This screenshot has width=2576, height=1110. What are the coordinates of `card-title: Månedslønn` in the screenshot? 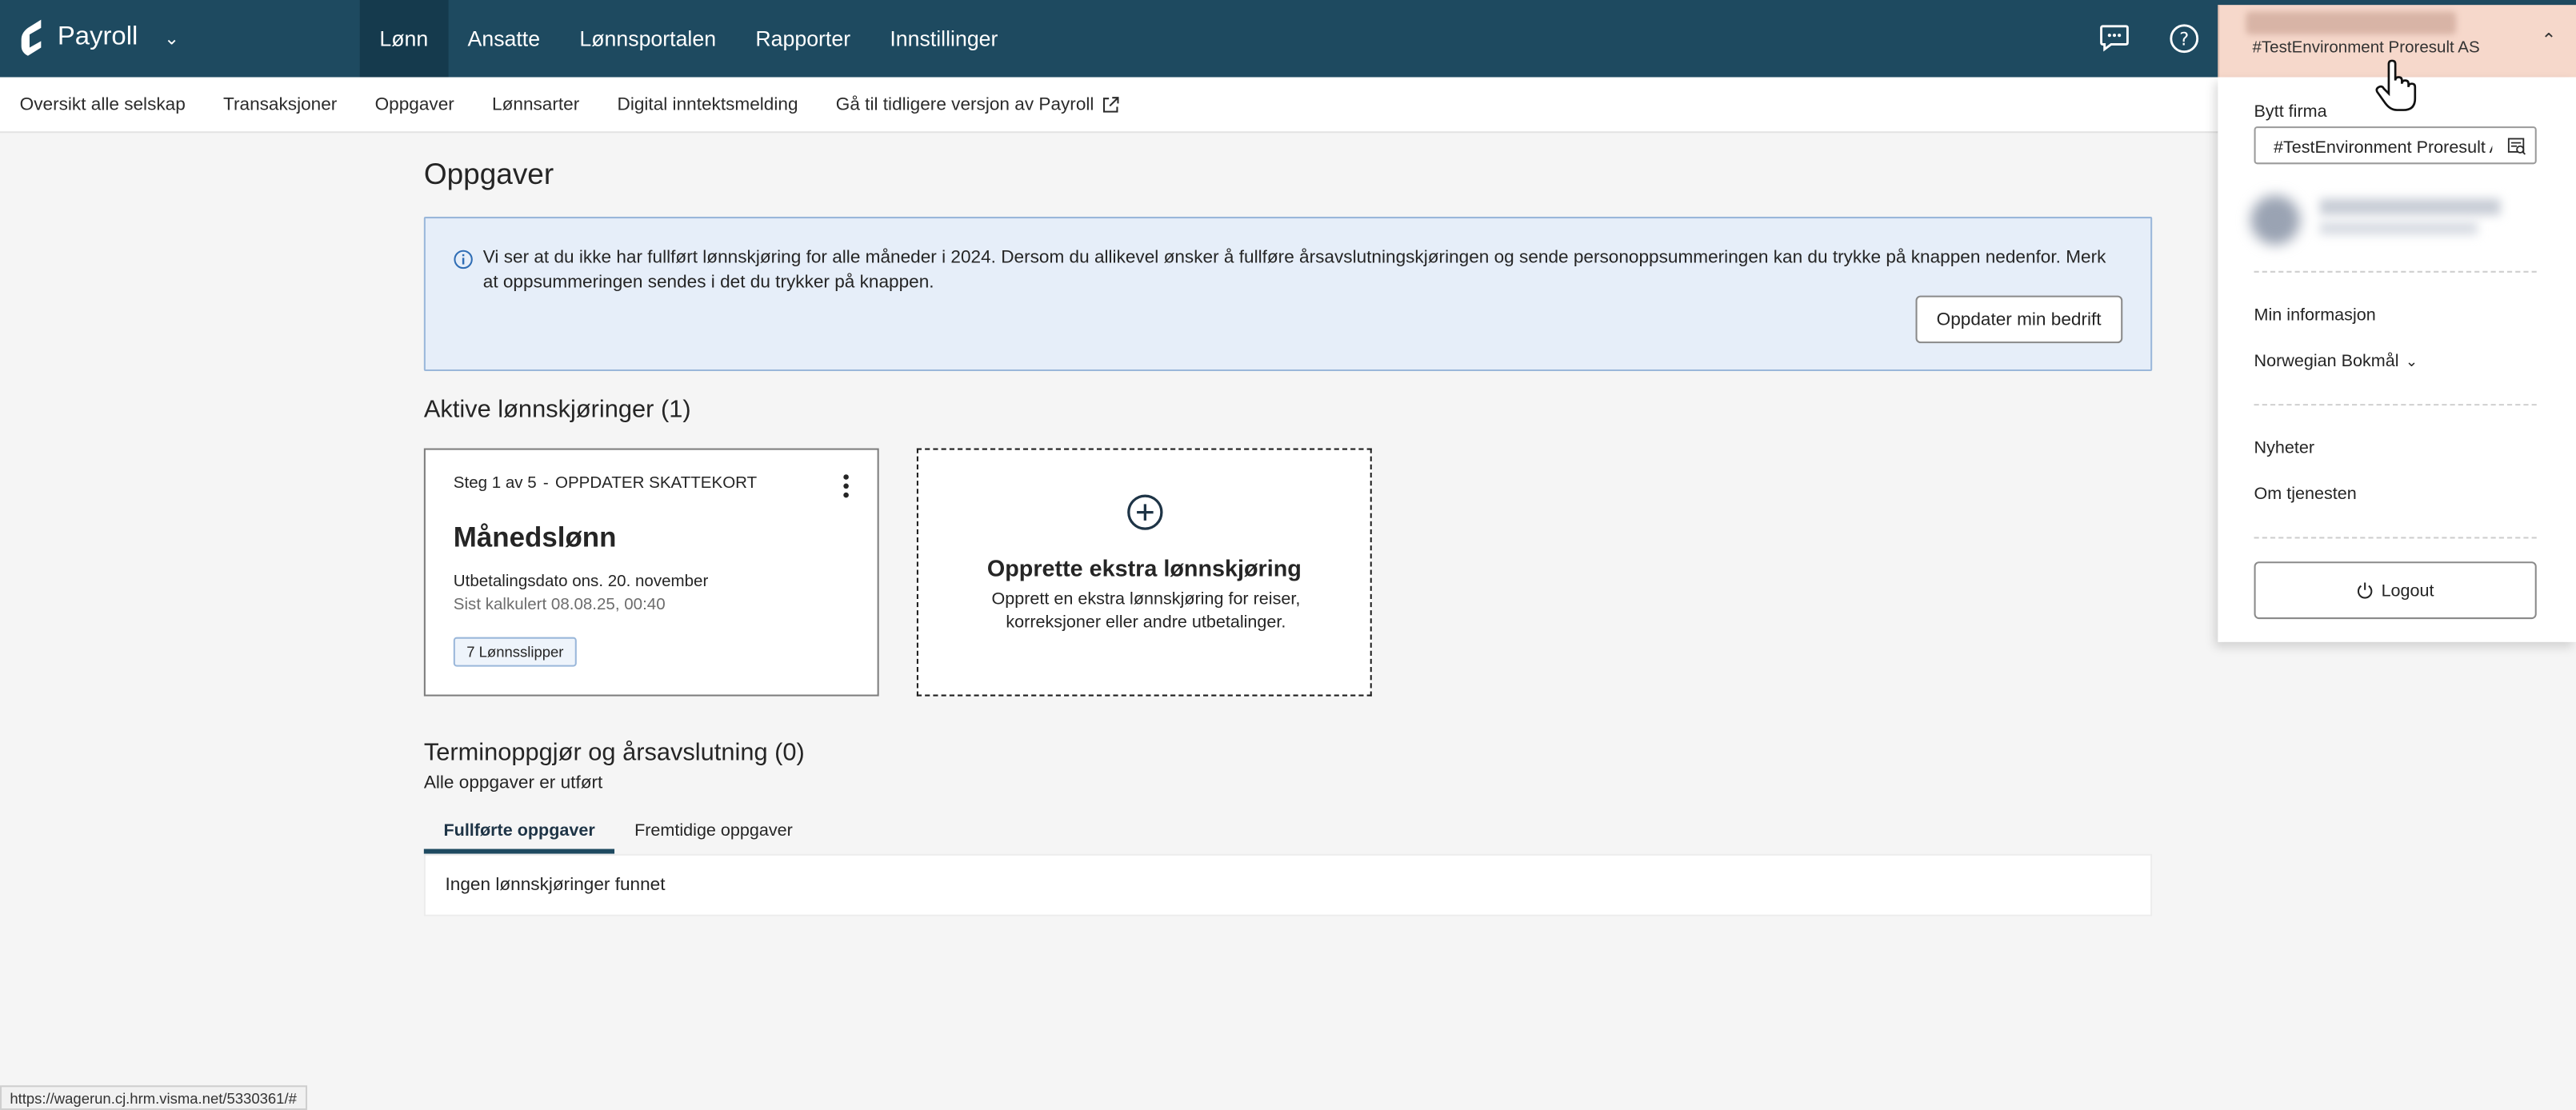 It's located at (535, 537).